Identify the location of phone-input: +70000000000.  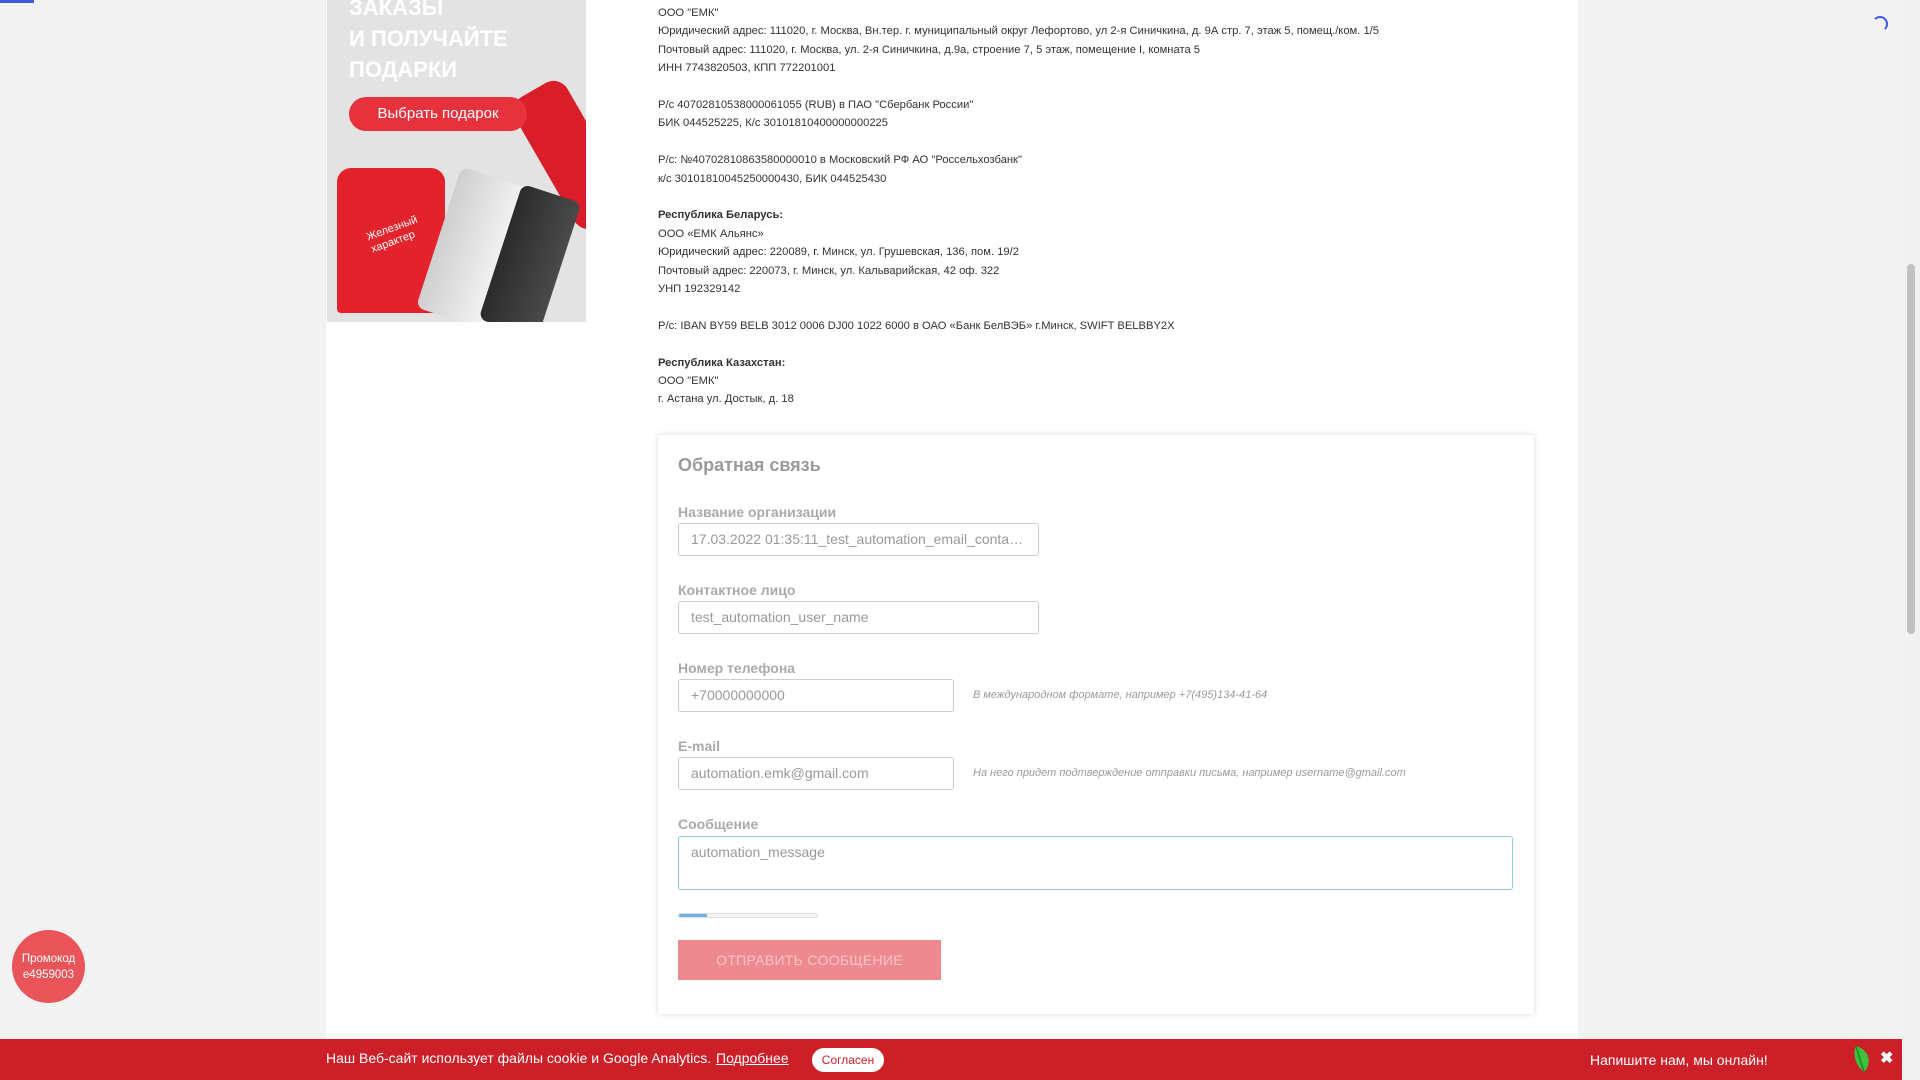
(816, 695).